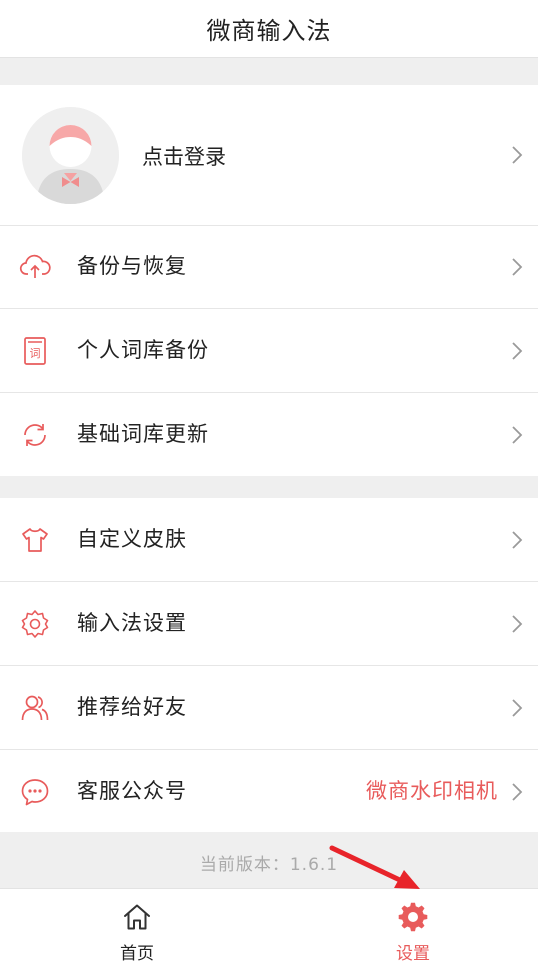 Image resolution: width=538 pixels, height=962 pixels. I want to click on users-icon, so click(35, 708).